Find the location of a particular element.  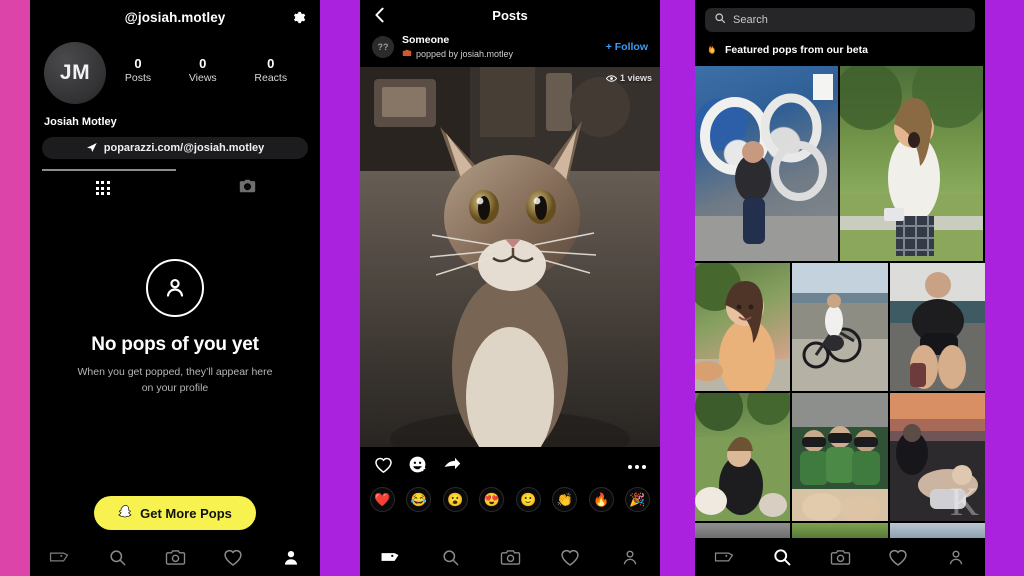

stat-posts: 0 Posts is located at coordinates (138, 71).